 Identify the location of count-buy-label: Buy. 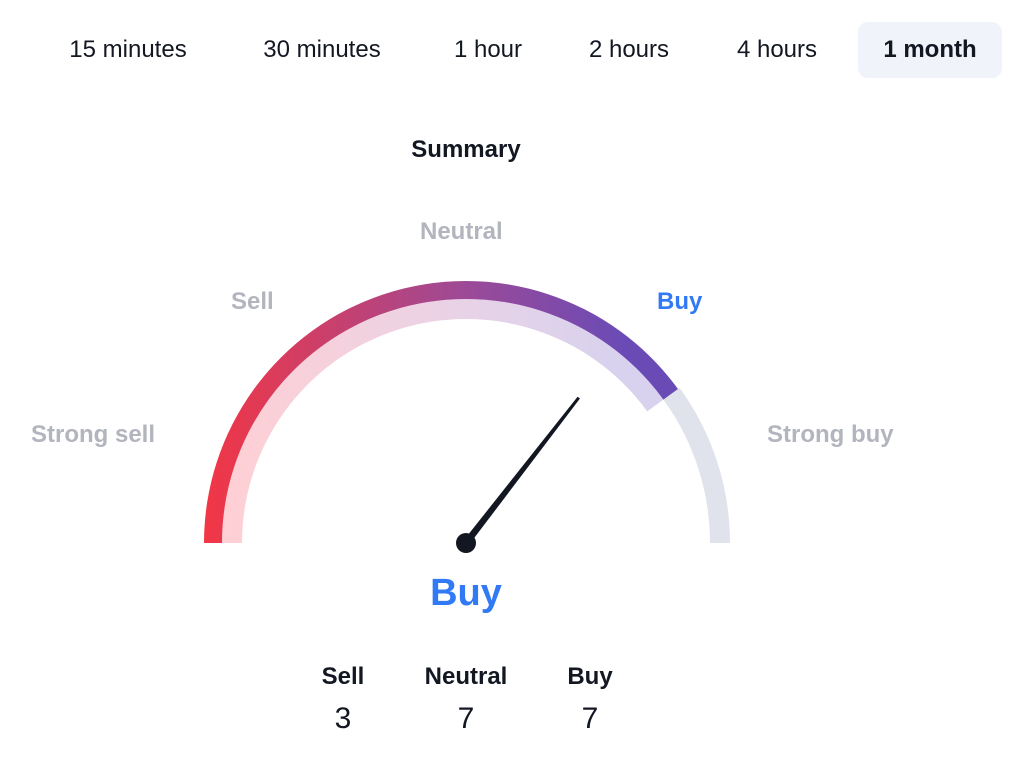
(590, 676).